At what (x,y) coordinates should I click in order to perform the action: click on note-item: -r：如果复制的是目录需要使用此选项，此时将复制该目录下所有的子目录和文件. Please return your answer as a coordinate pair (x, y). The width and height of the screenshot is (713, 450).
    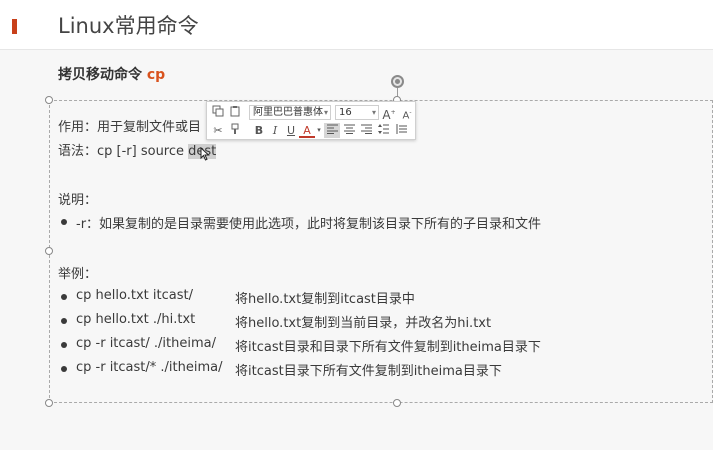
    Looking at the image, I should click on (309, 224).